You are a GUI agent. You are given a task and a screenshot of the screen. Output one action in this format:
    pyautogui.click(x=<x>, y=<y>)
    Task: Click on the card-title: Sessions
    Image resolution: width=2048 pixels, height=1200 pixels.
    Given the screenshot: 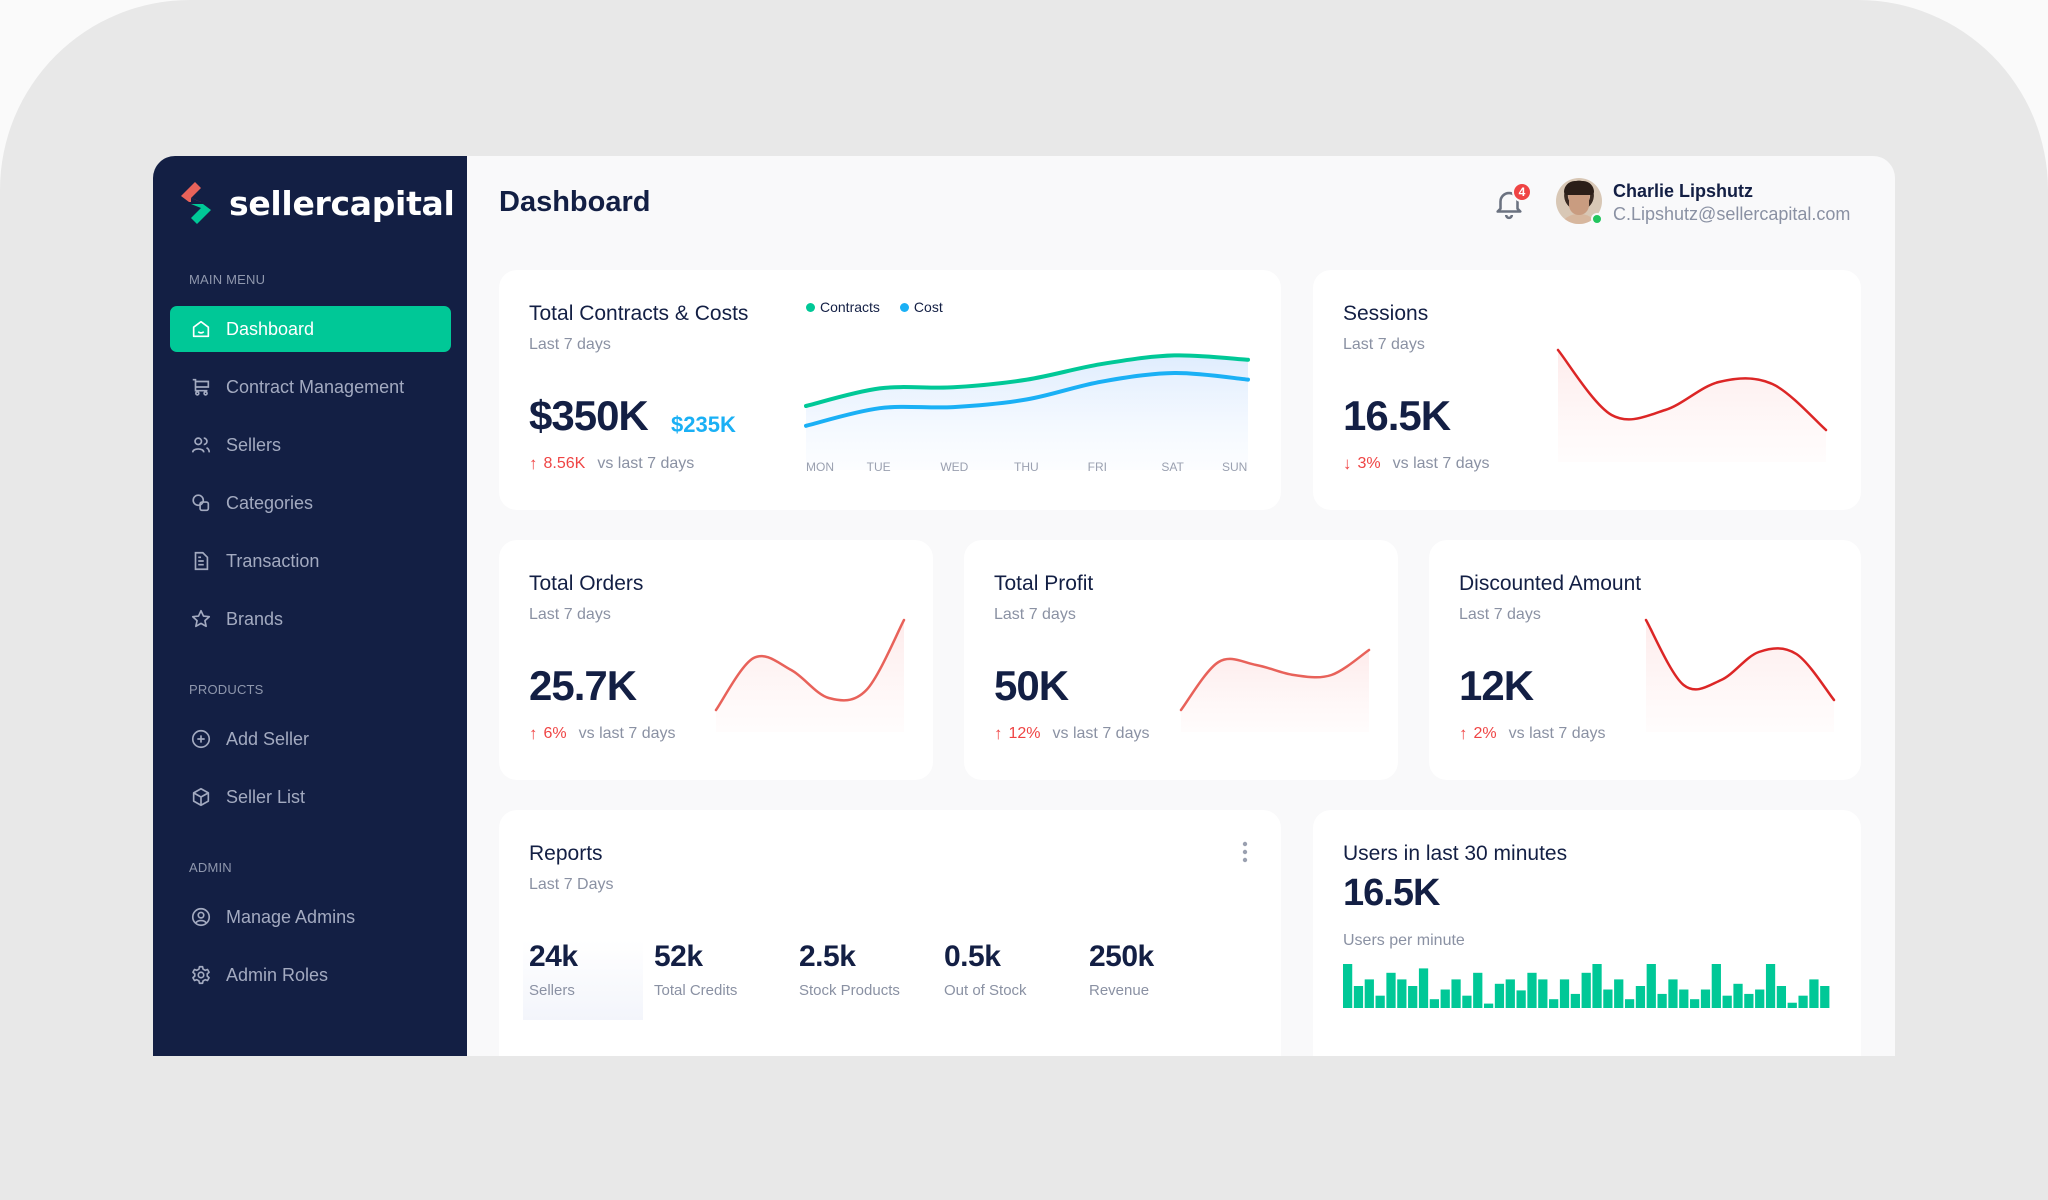 What is the action you would take?
    pyautogui.click(x=1386, y=313)
    